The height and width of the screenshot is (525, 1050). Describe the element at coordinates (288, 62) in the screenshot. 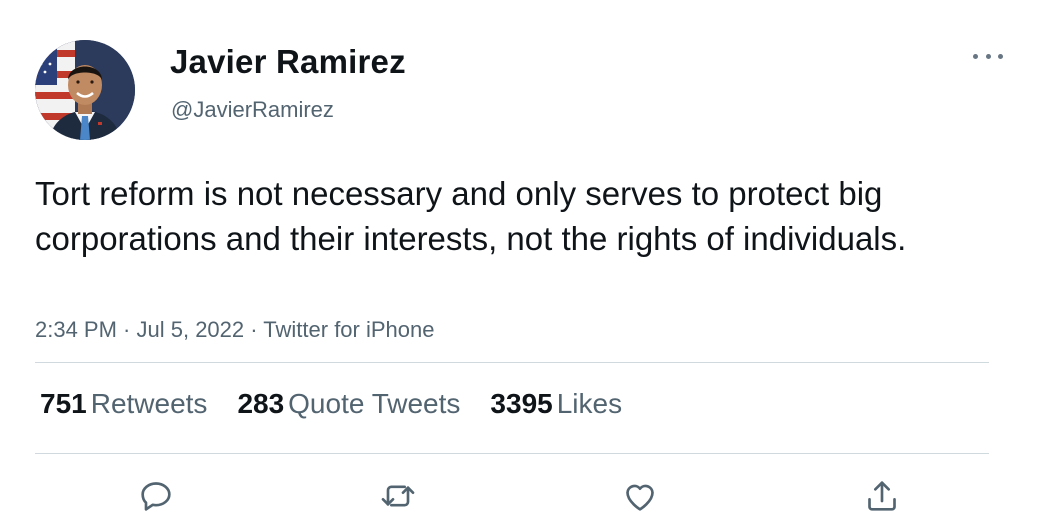

I see `display-name: Javier Ramirez` at that location.